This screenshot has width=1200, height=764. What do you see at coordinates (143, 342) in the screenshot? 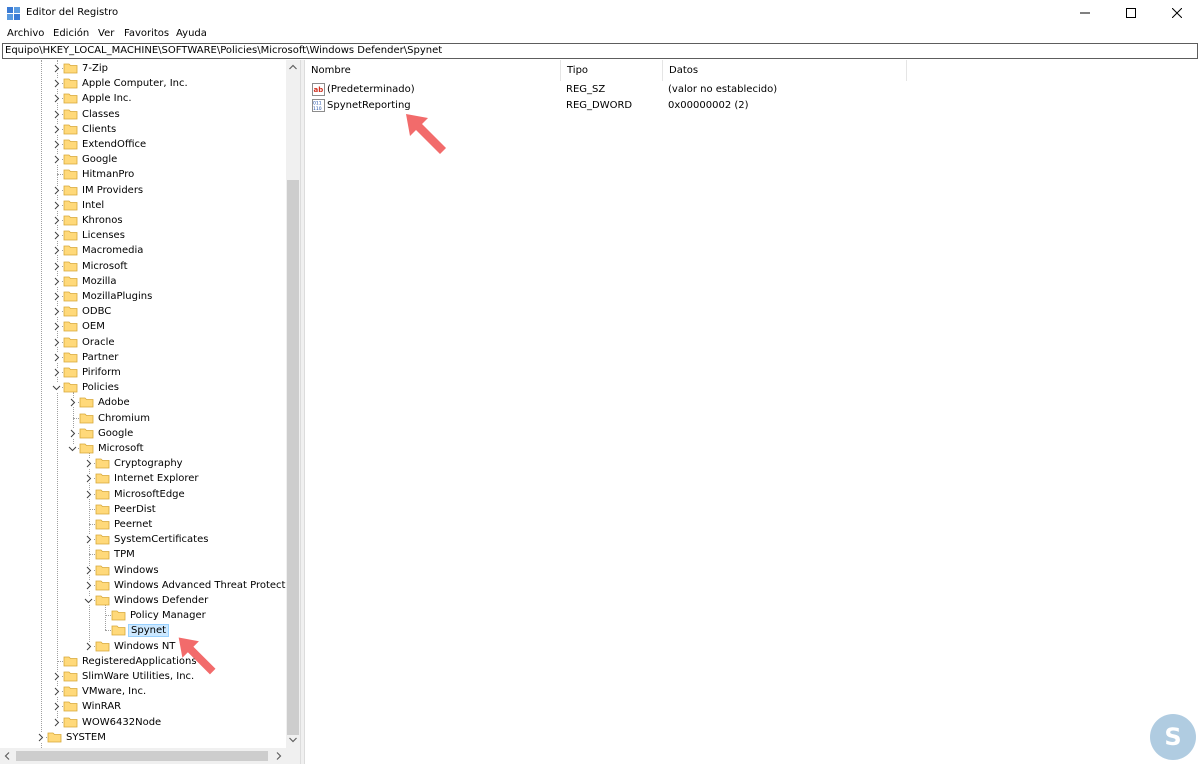
I see `tree-item: Oracle` at bounding box center [143, 342].